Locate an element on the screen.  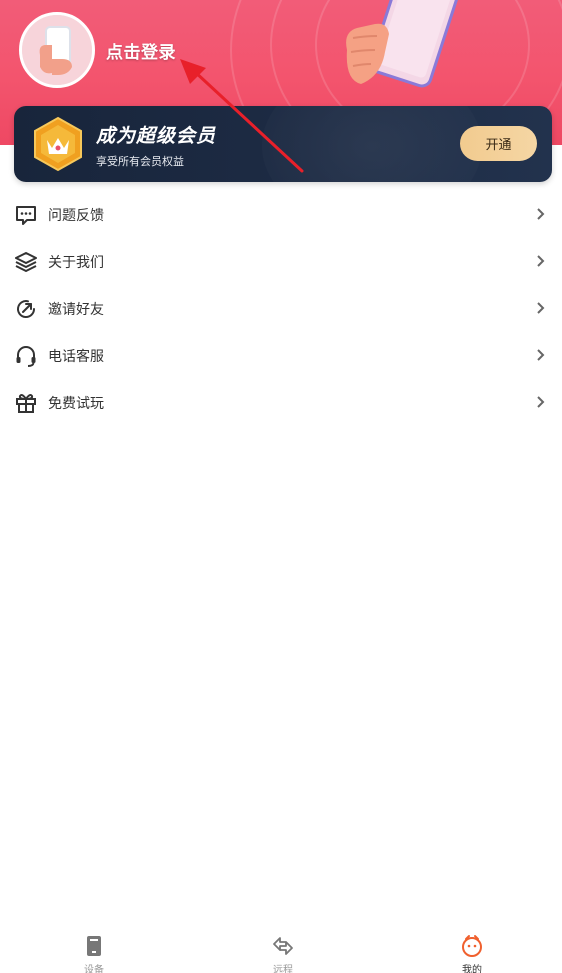
menu-item-label: 邀请好友 is located at coordinates (76, 310).